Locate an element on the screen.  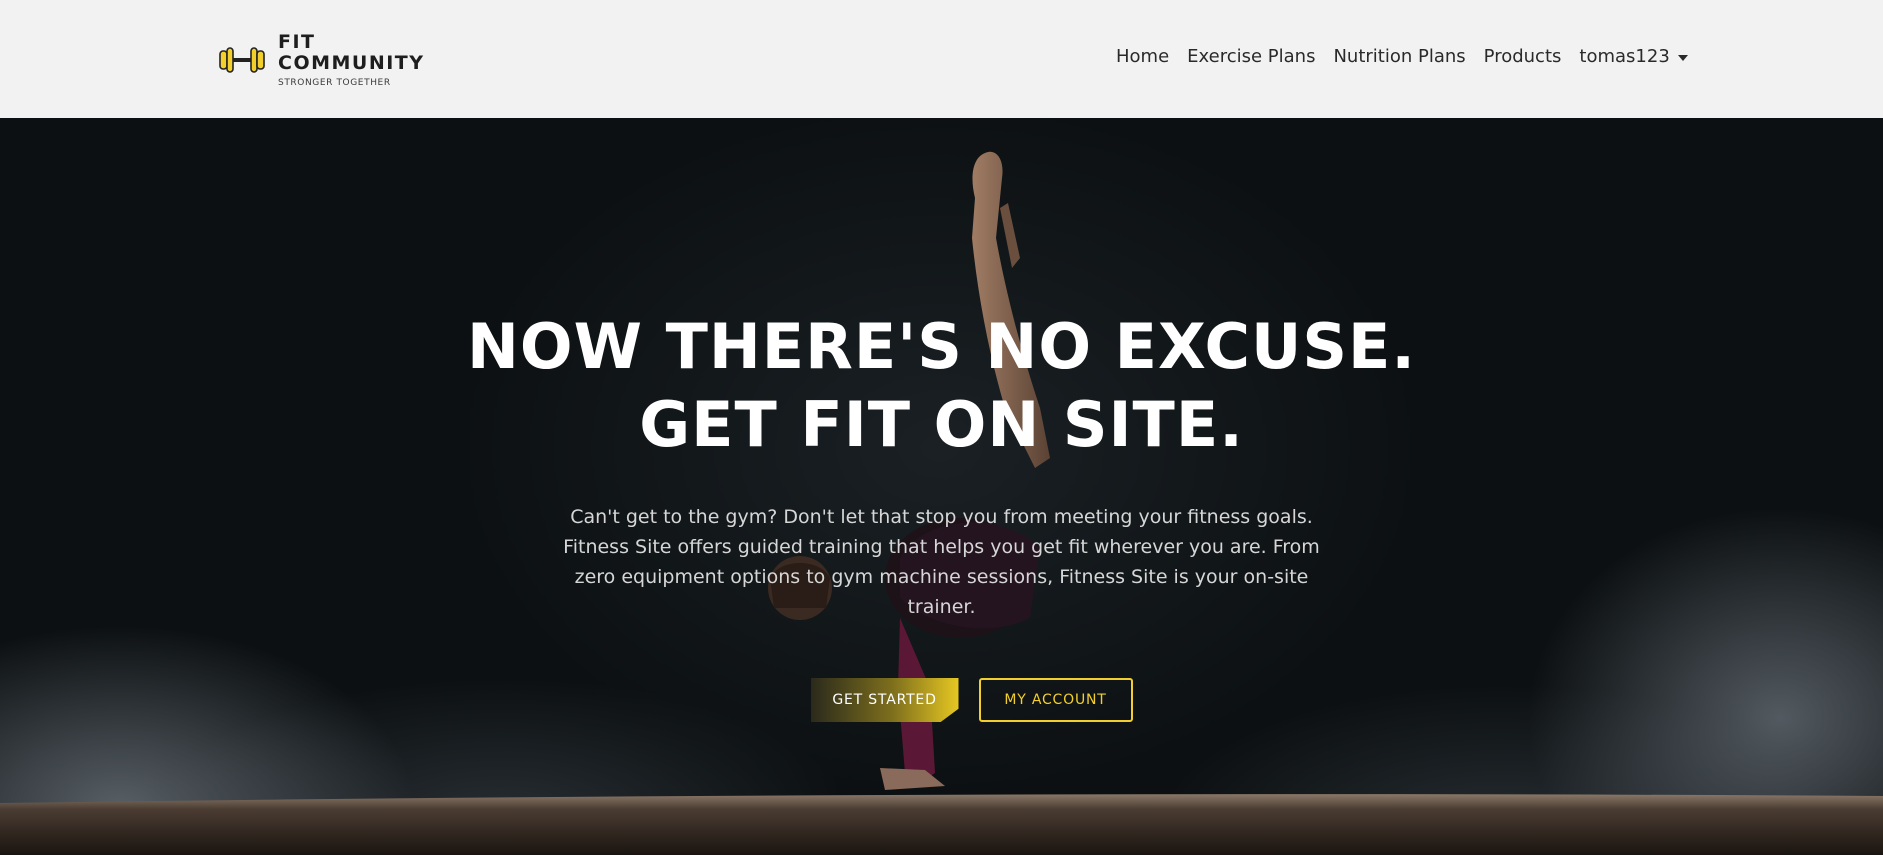
hero-headline-line1: NOW THERE'S NO EXCUSE. is located at coordinates (941, 346).